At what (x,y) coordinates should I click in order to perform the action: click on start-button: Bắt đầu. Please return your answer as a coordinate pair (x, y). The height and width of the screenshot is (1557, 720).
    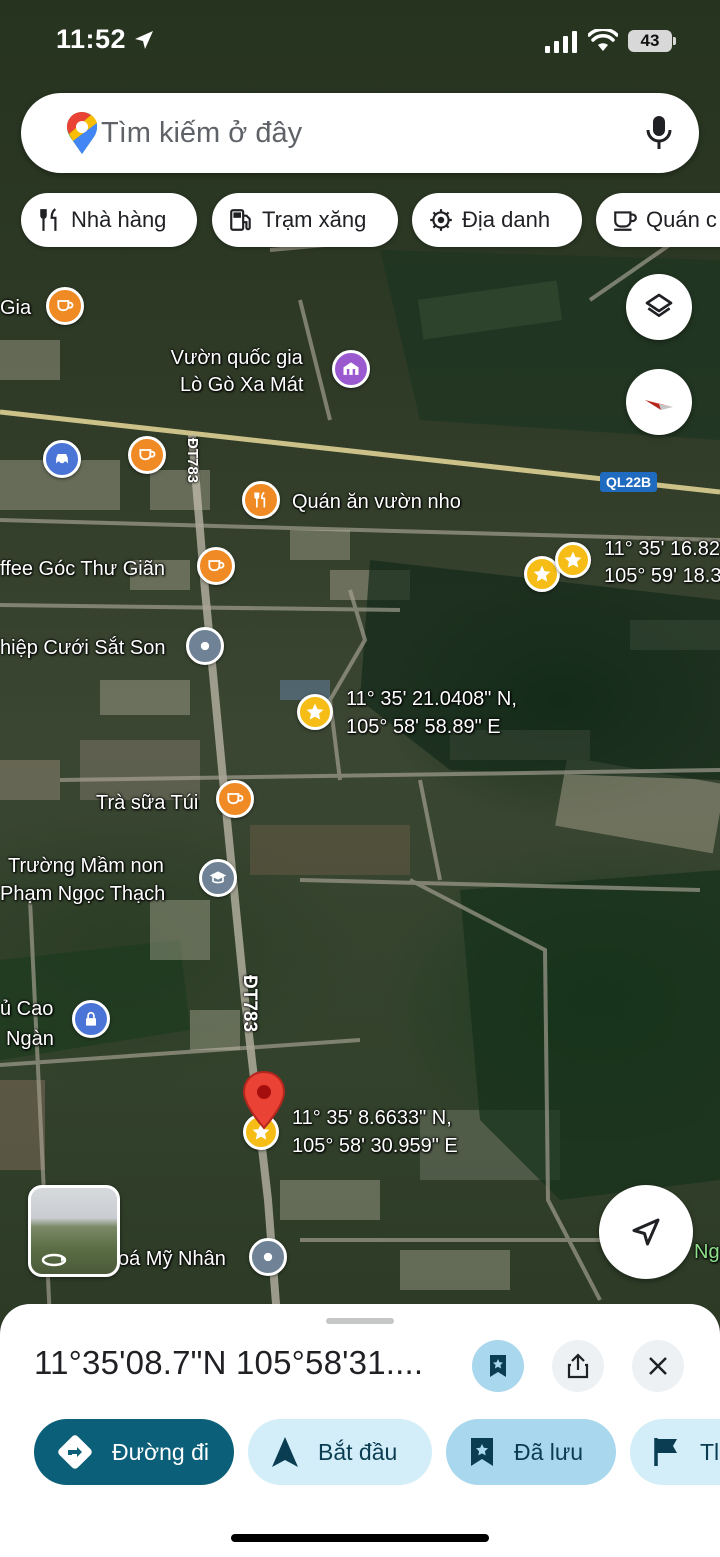
    Looking at the image, I should click on (340, 1452).